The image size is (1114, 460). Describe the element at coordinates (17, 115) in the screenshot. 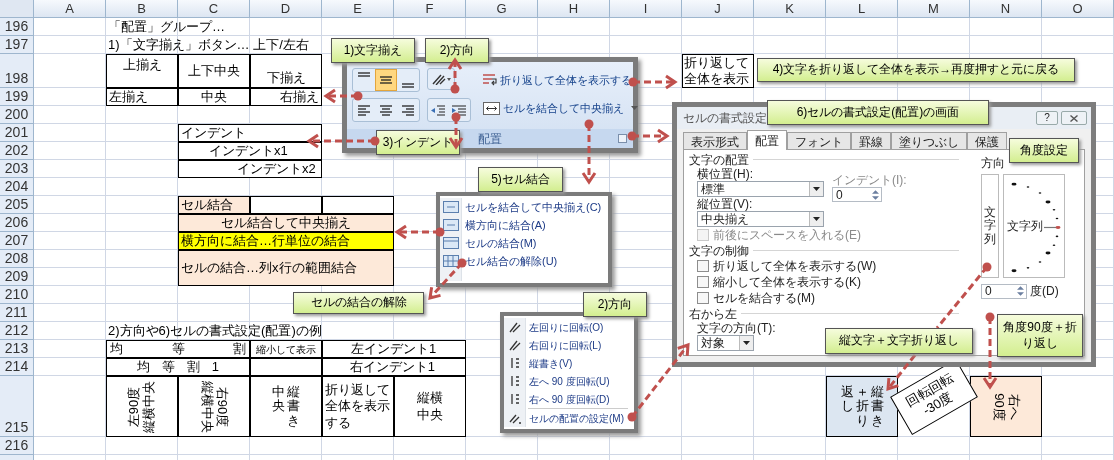

I see `row-header: 200` at that location.